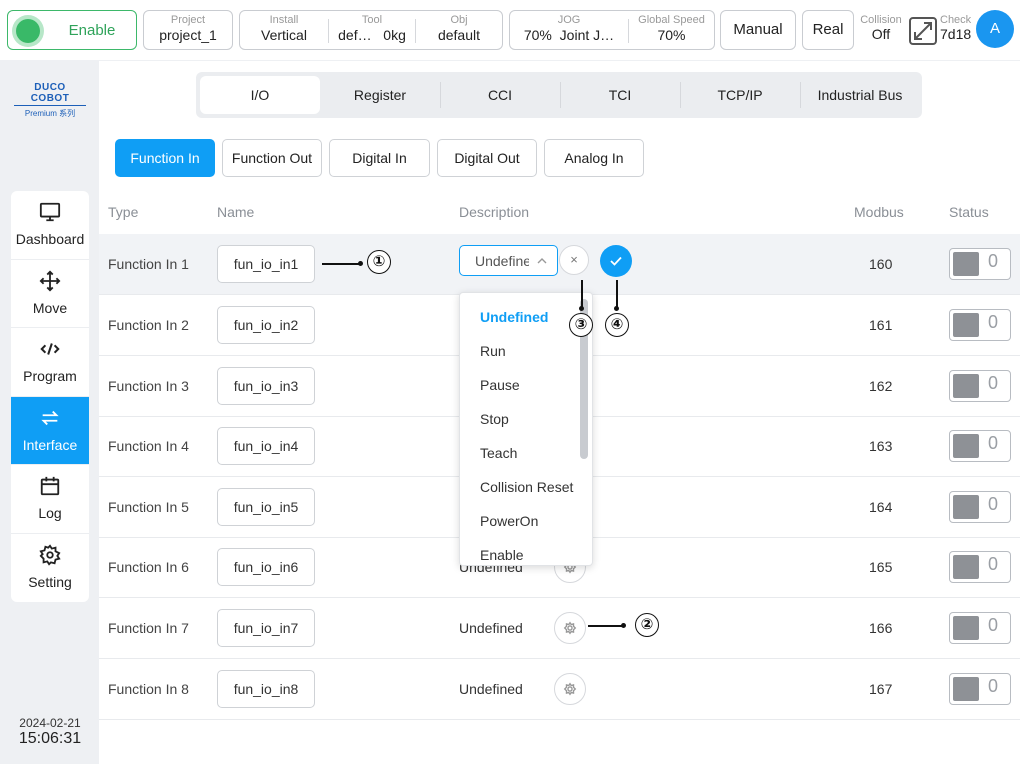 The height and width of the screenshot is (764, 1020). I want to click on calendar-icon, so click(50, 487).